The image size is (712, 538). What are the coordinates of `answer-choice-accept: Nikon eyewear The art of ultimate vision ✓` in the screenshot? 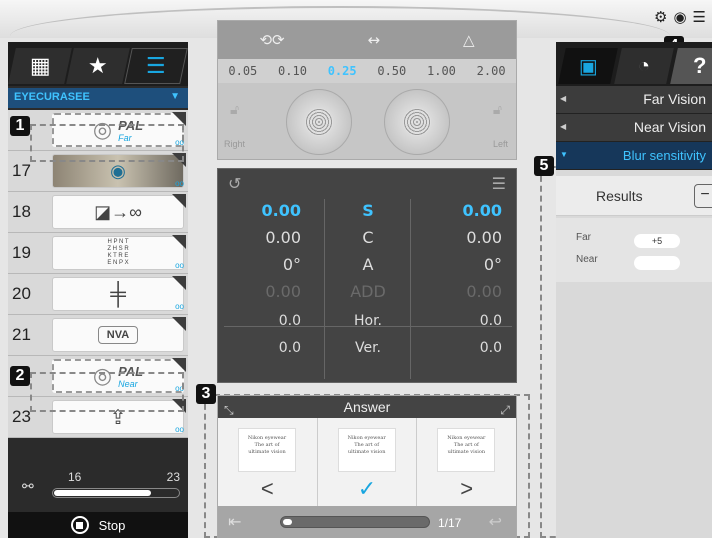 It's located at (368, 462).